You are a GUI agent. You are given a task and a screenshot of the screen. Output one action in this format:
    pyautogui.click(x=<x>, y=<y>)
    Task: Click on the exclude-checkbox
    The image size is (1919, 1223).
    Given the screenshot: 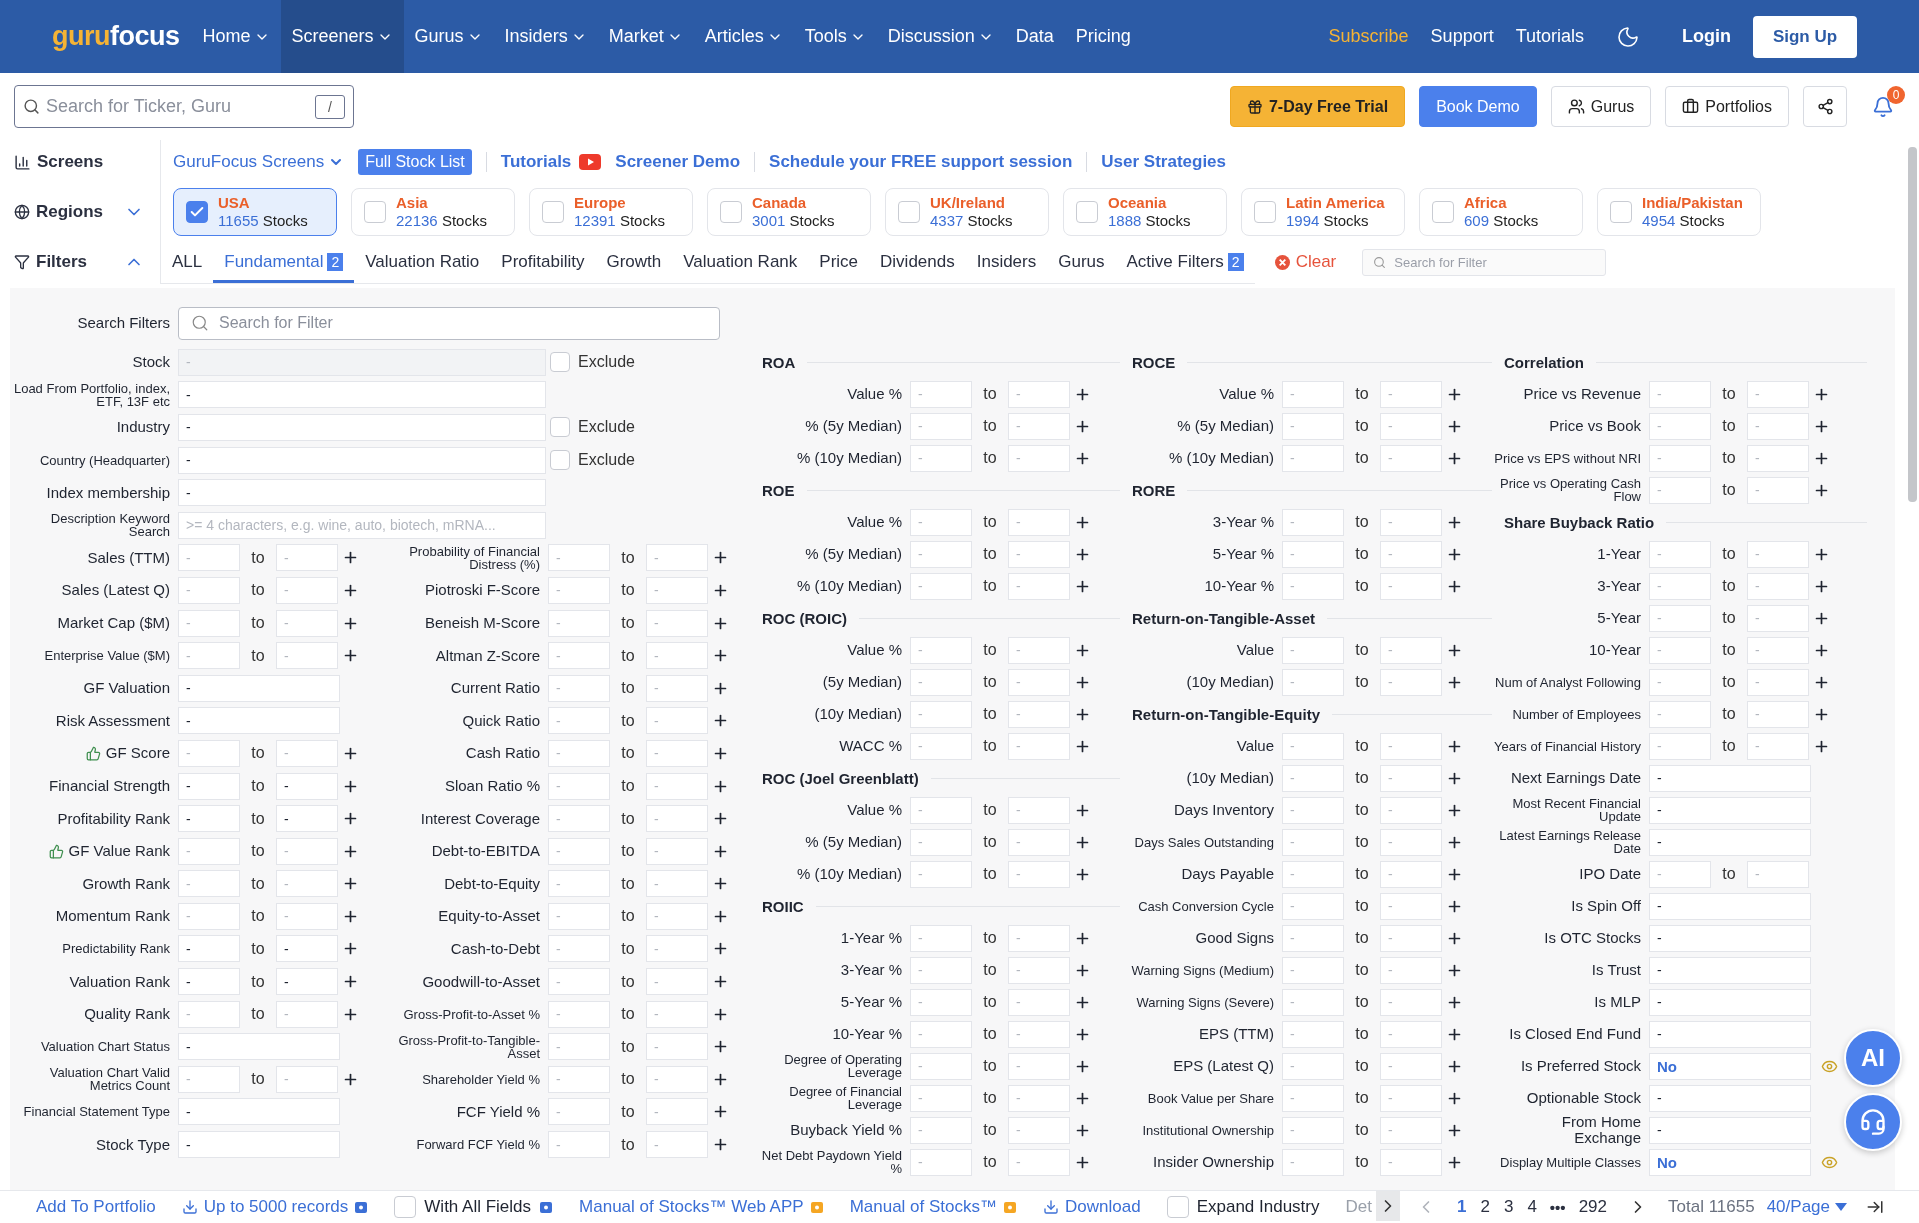 What is the action you would take?
    pyautogui.click(x=560, y=427)
    